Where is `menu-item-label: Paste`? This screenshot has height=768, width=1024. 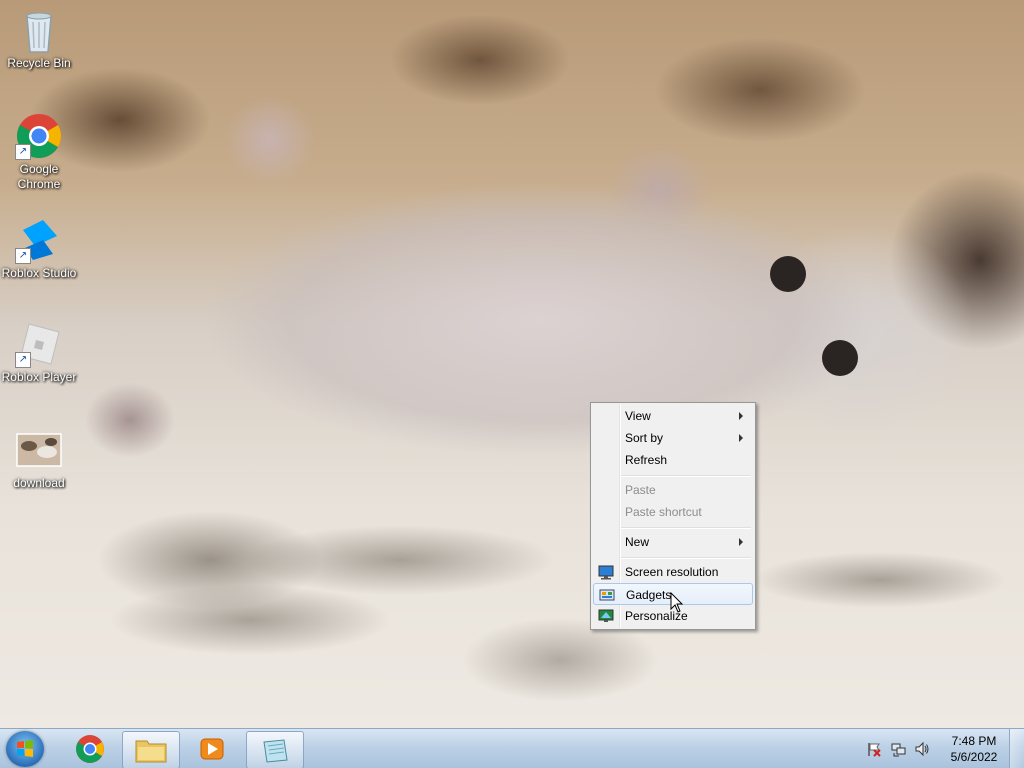
menu-item-label: Paste is located at coordinates (640, 490).